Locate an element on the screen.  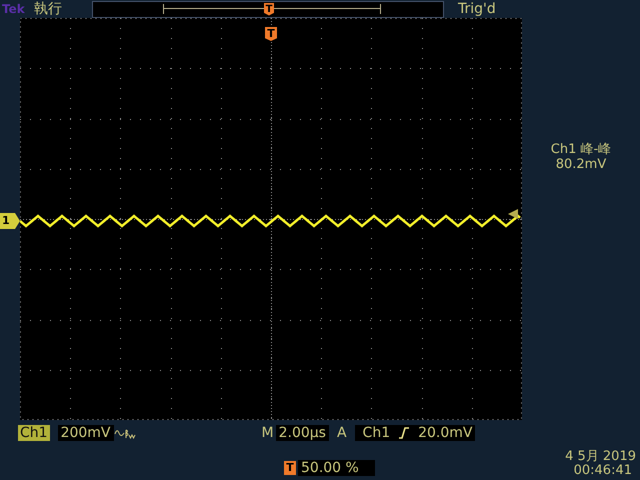
horizontal-position: 50.00 % is located at coordinates (336, 468).